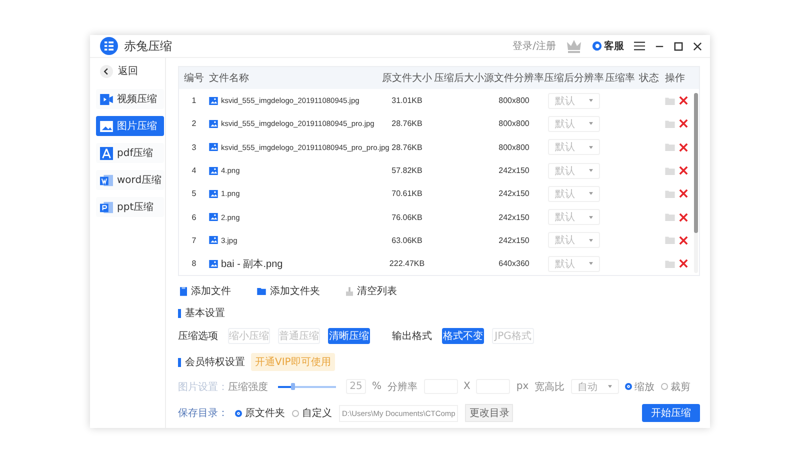 The height and width of the screenshot is (465, 800). Describe the element at coordinates (412, 336) in the screenshot. I see `option-label: 输出格式` at that location.